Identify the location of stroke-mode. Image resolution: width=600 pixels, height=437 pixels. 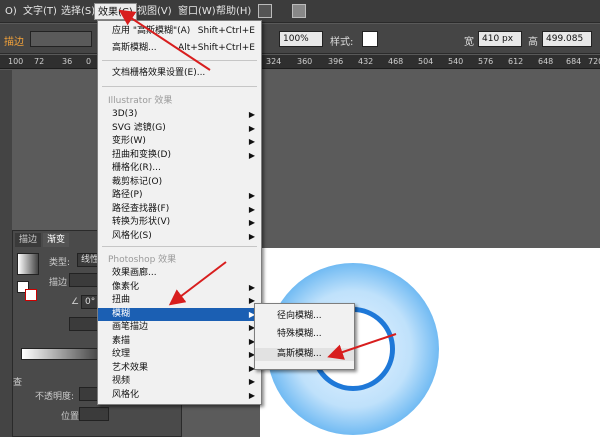
(84, 280).